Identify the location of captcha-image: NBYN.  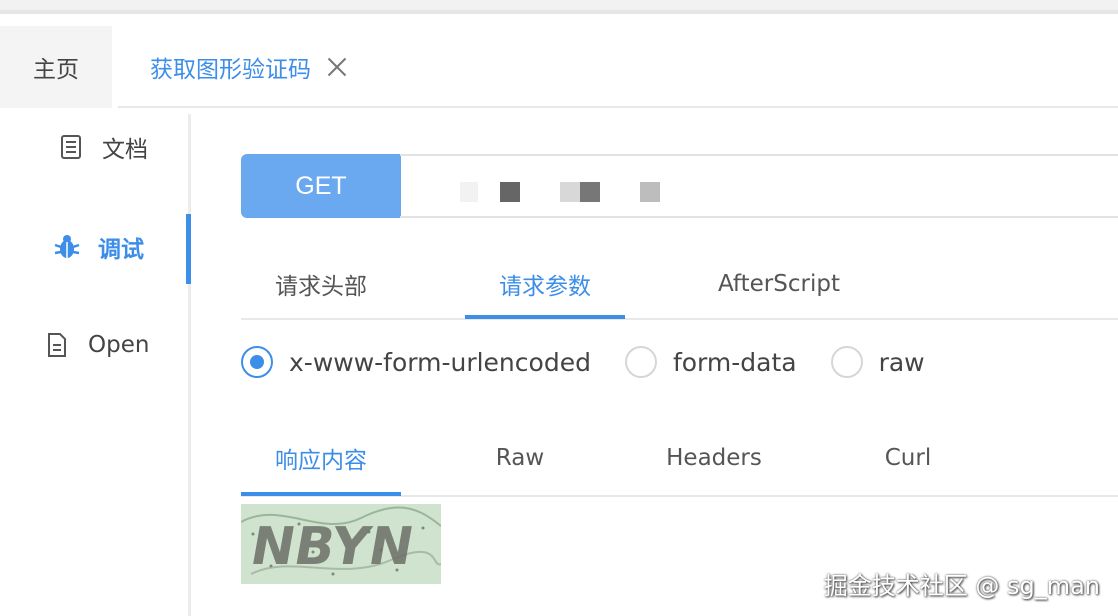
(341, 544).